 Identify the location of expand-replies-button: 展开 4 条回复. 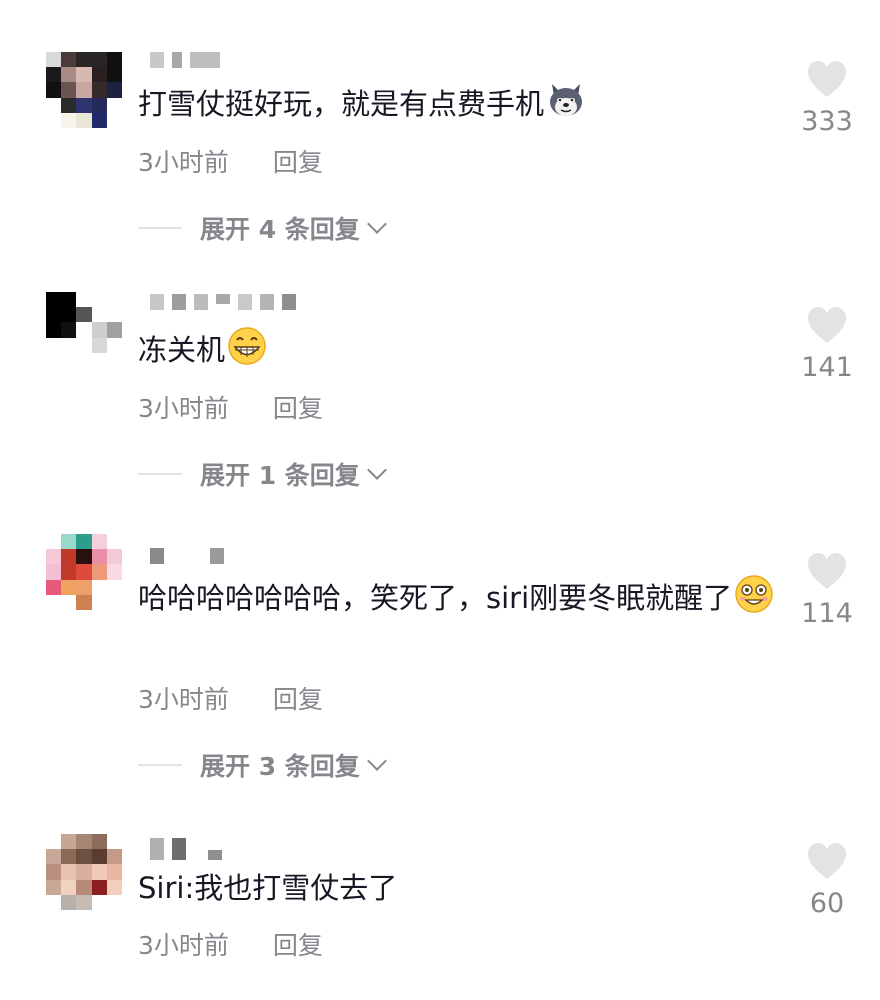
(262, 228).